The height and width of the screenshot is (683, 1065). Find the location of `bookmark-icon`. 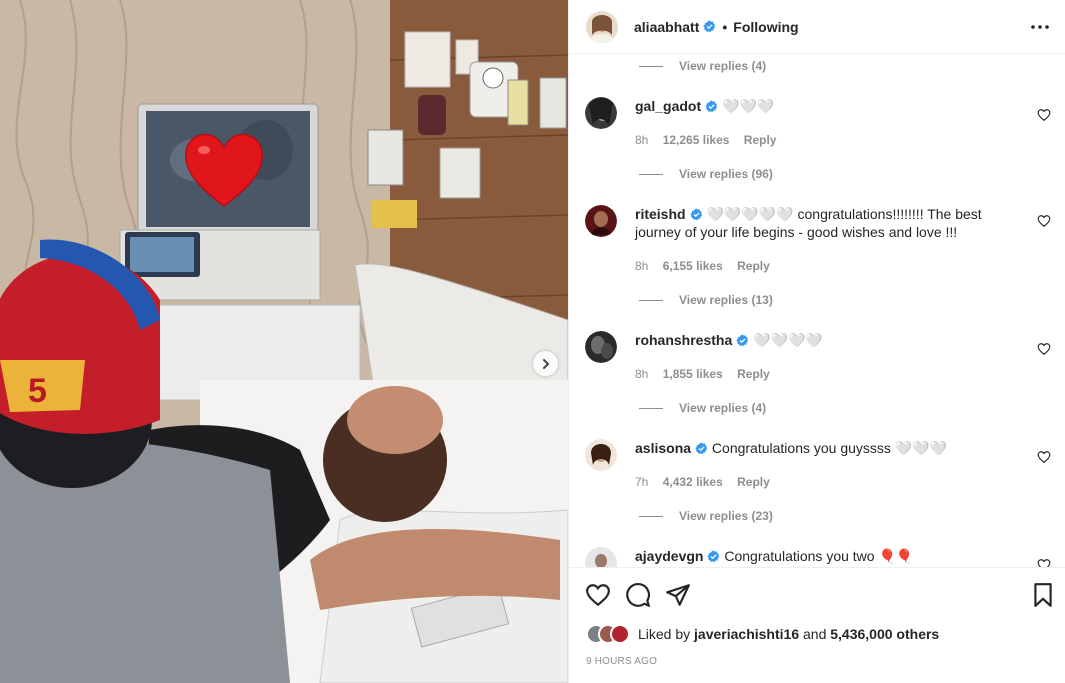

bookmark-icon is located at coordinates (1043, 595).